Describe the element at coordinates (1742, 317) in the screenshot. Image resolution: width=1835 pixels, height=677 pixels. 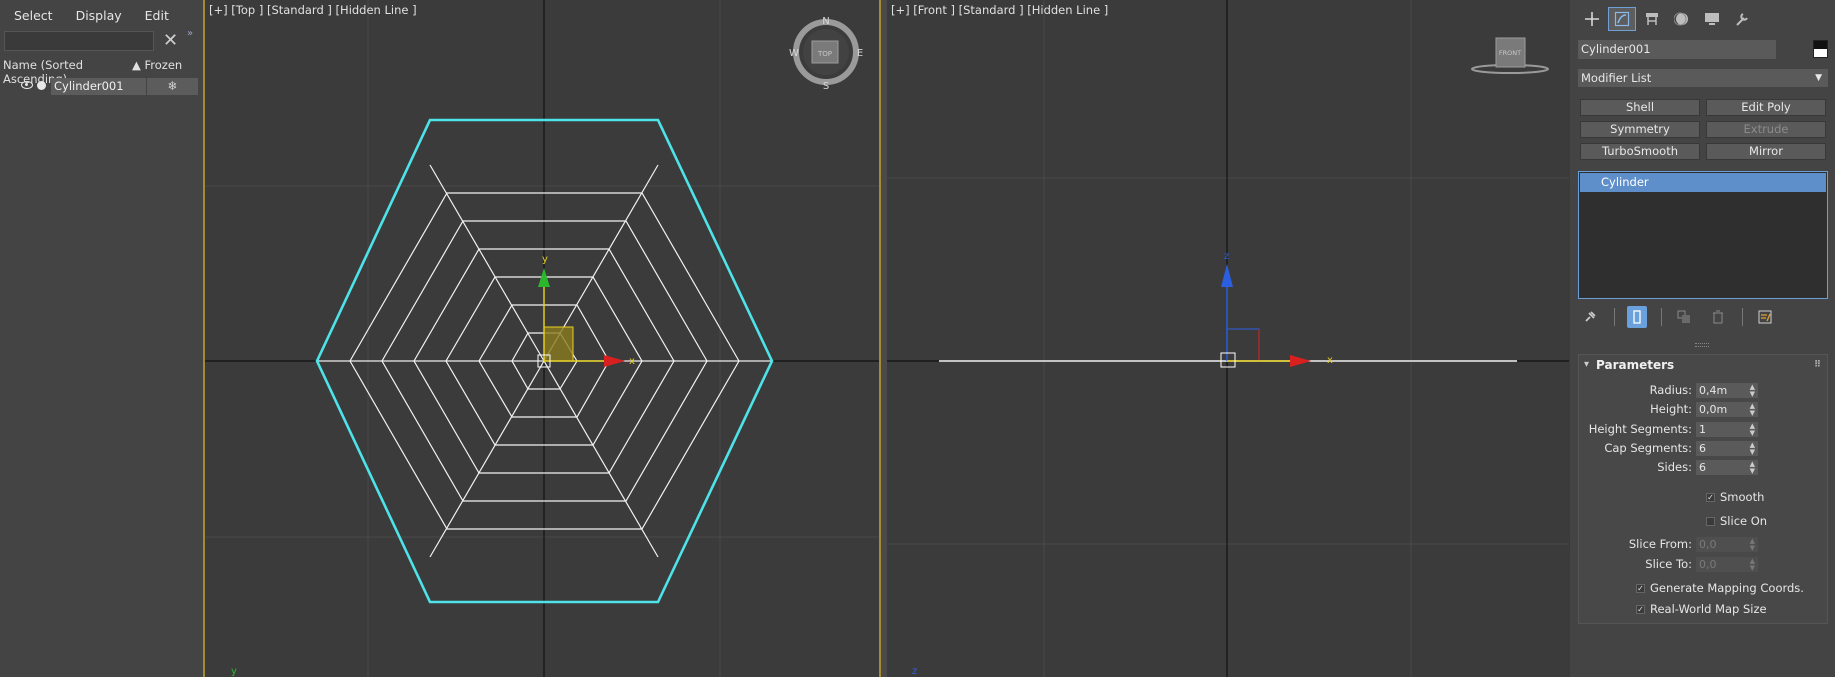
I see `toolbar-divider` at that location.